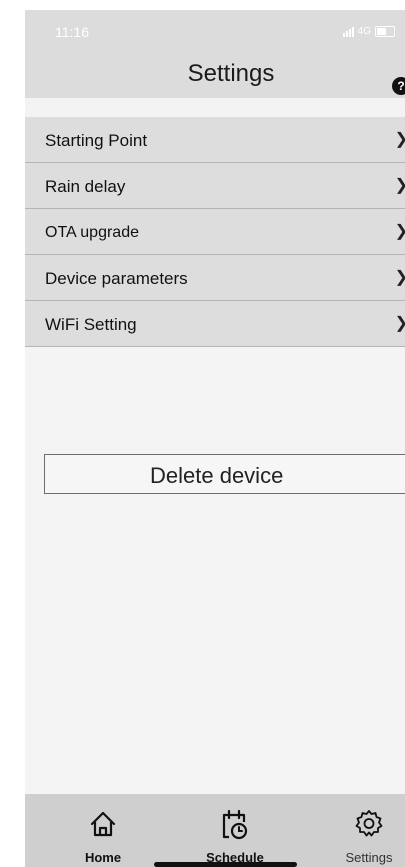 Image resolution: width=405 pixels, height=867 pixels. I want to click on calendar-clock-icon, so click(235, 824).